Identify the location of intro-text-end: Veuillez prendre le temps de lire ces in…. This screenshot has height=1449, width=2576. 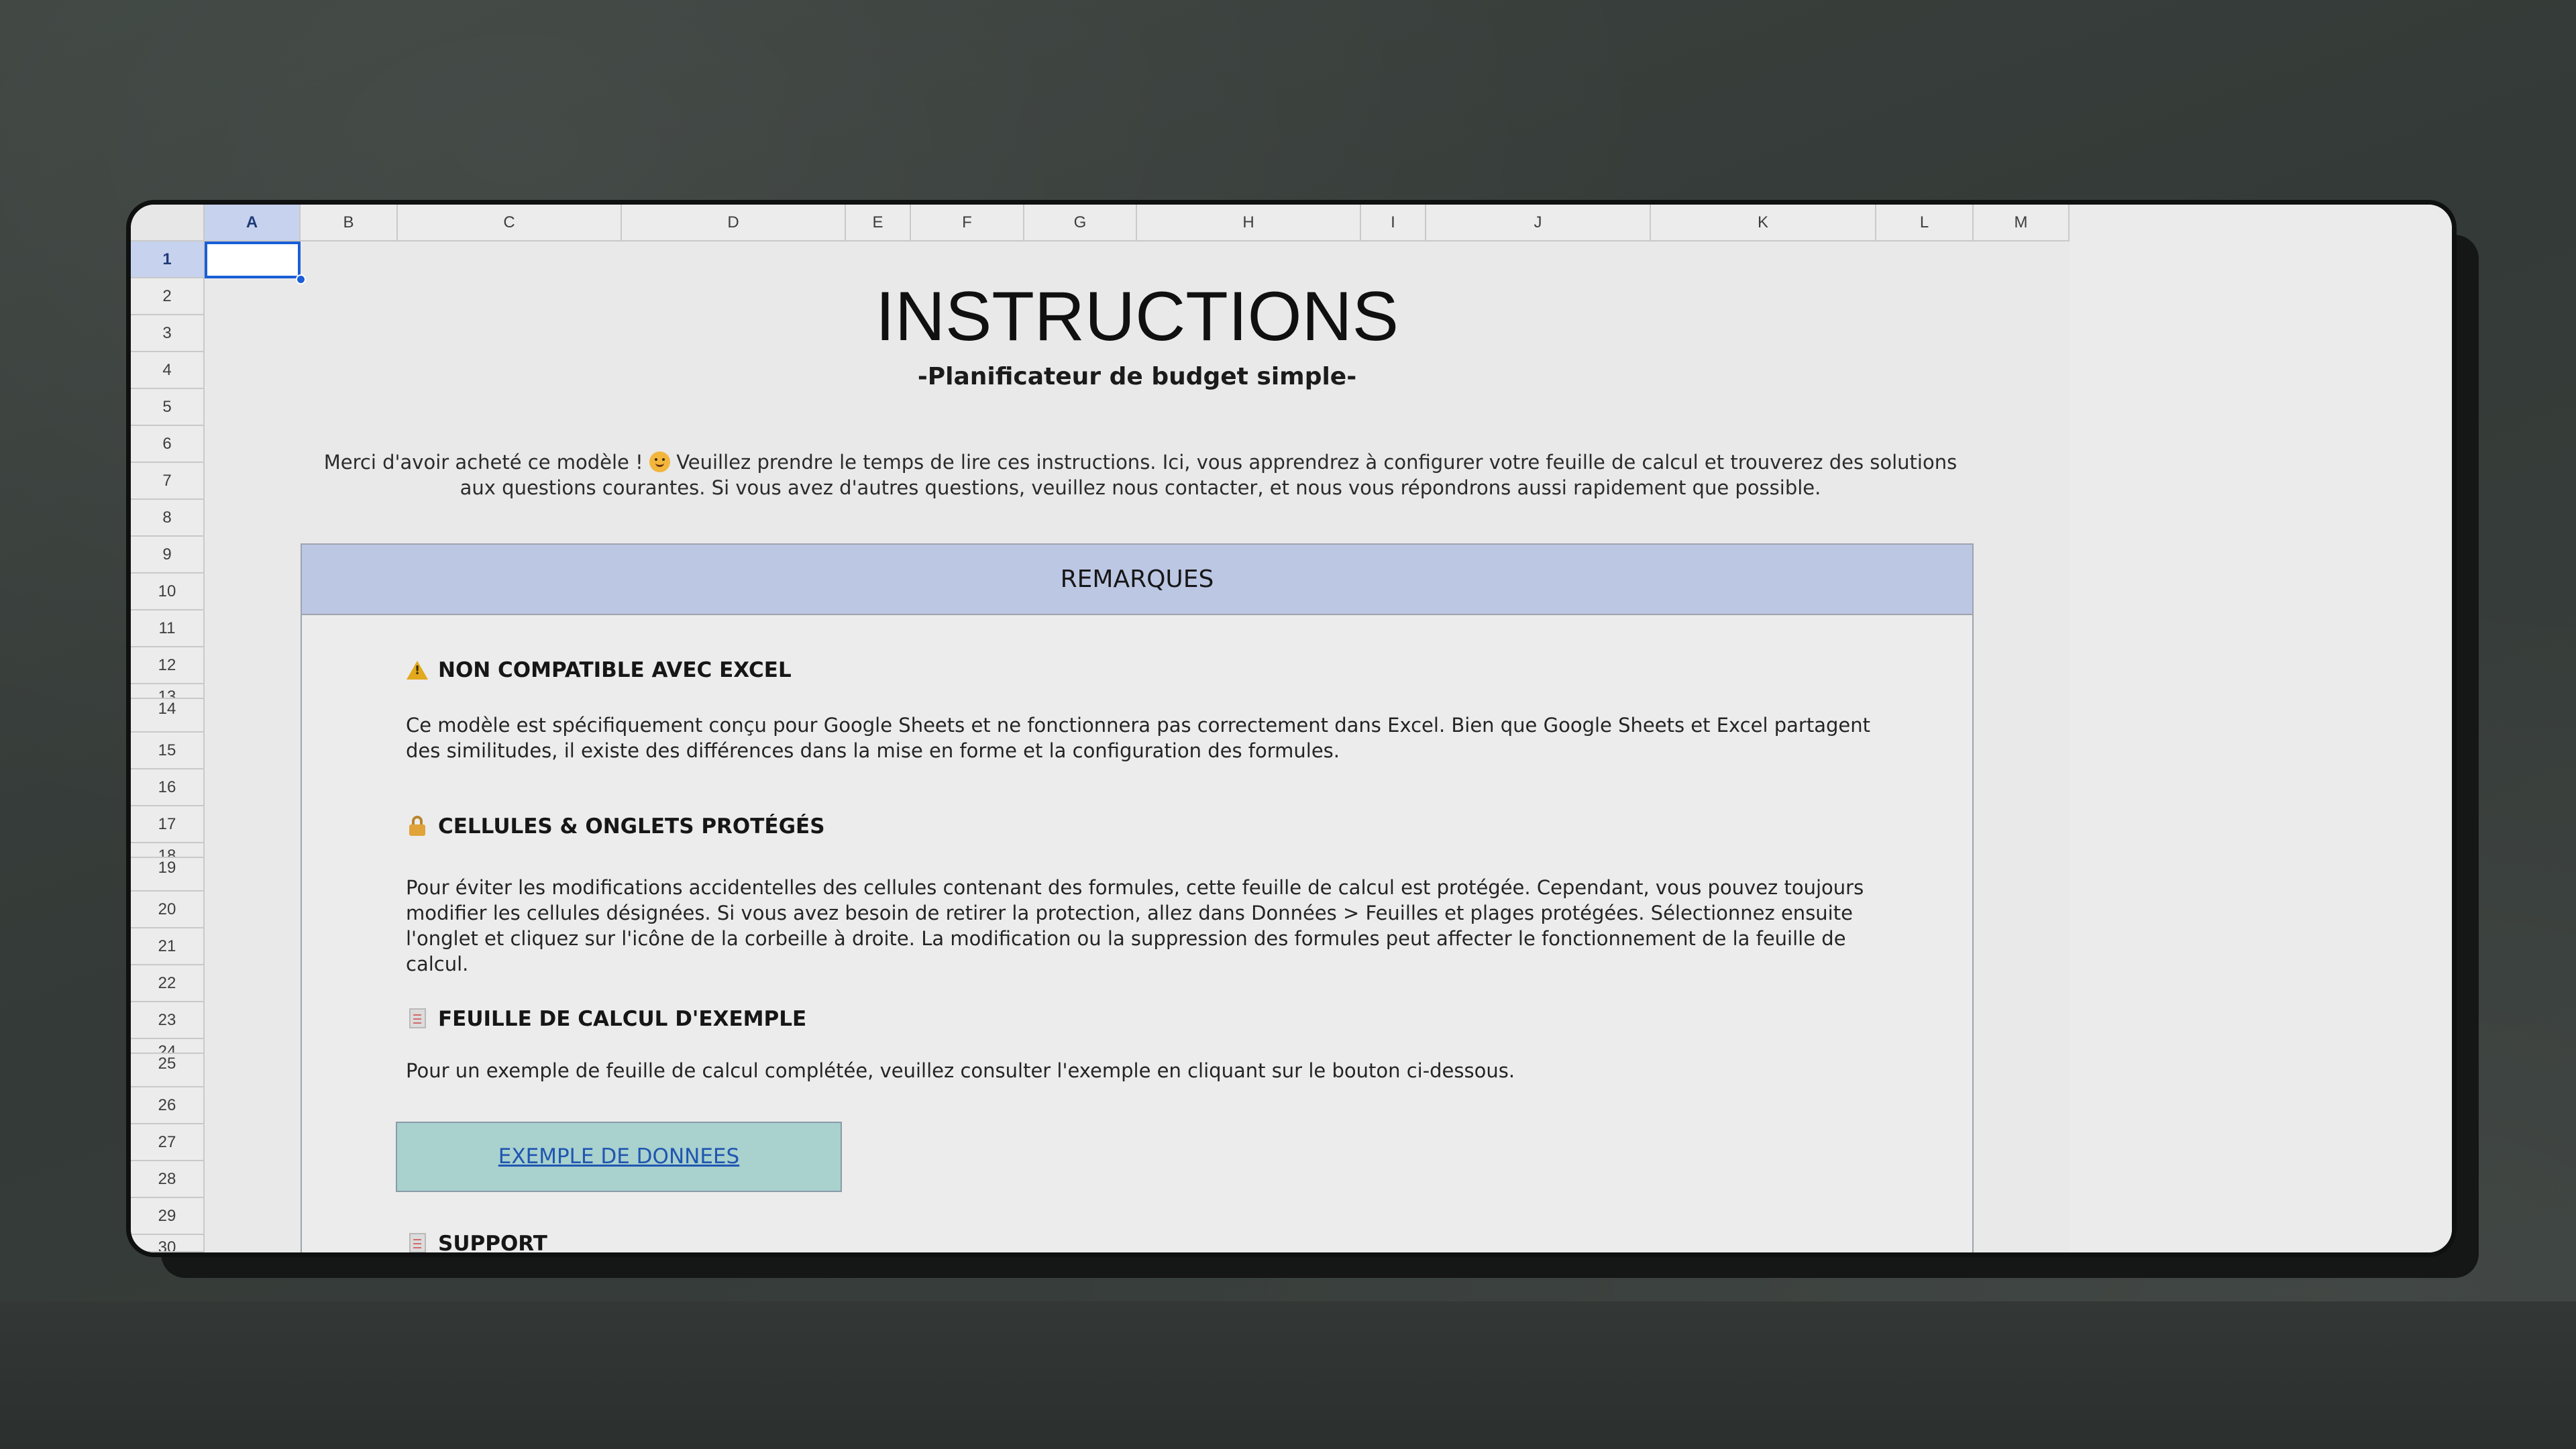
(1208, 475).